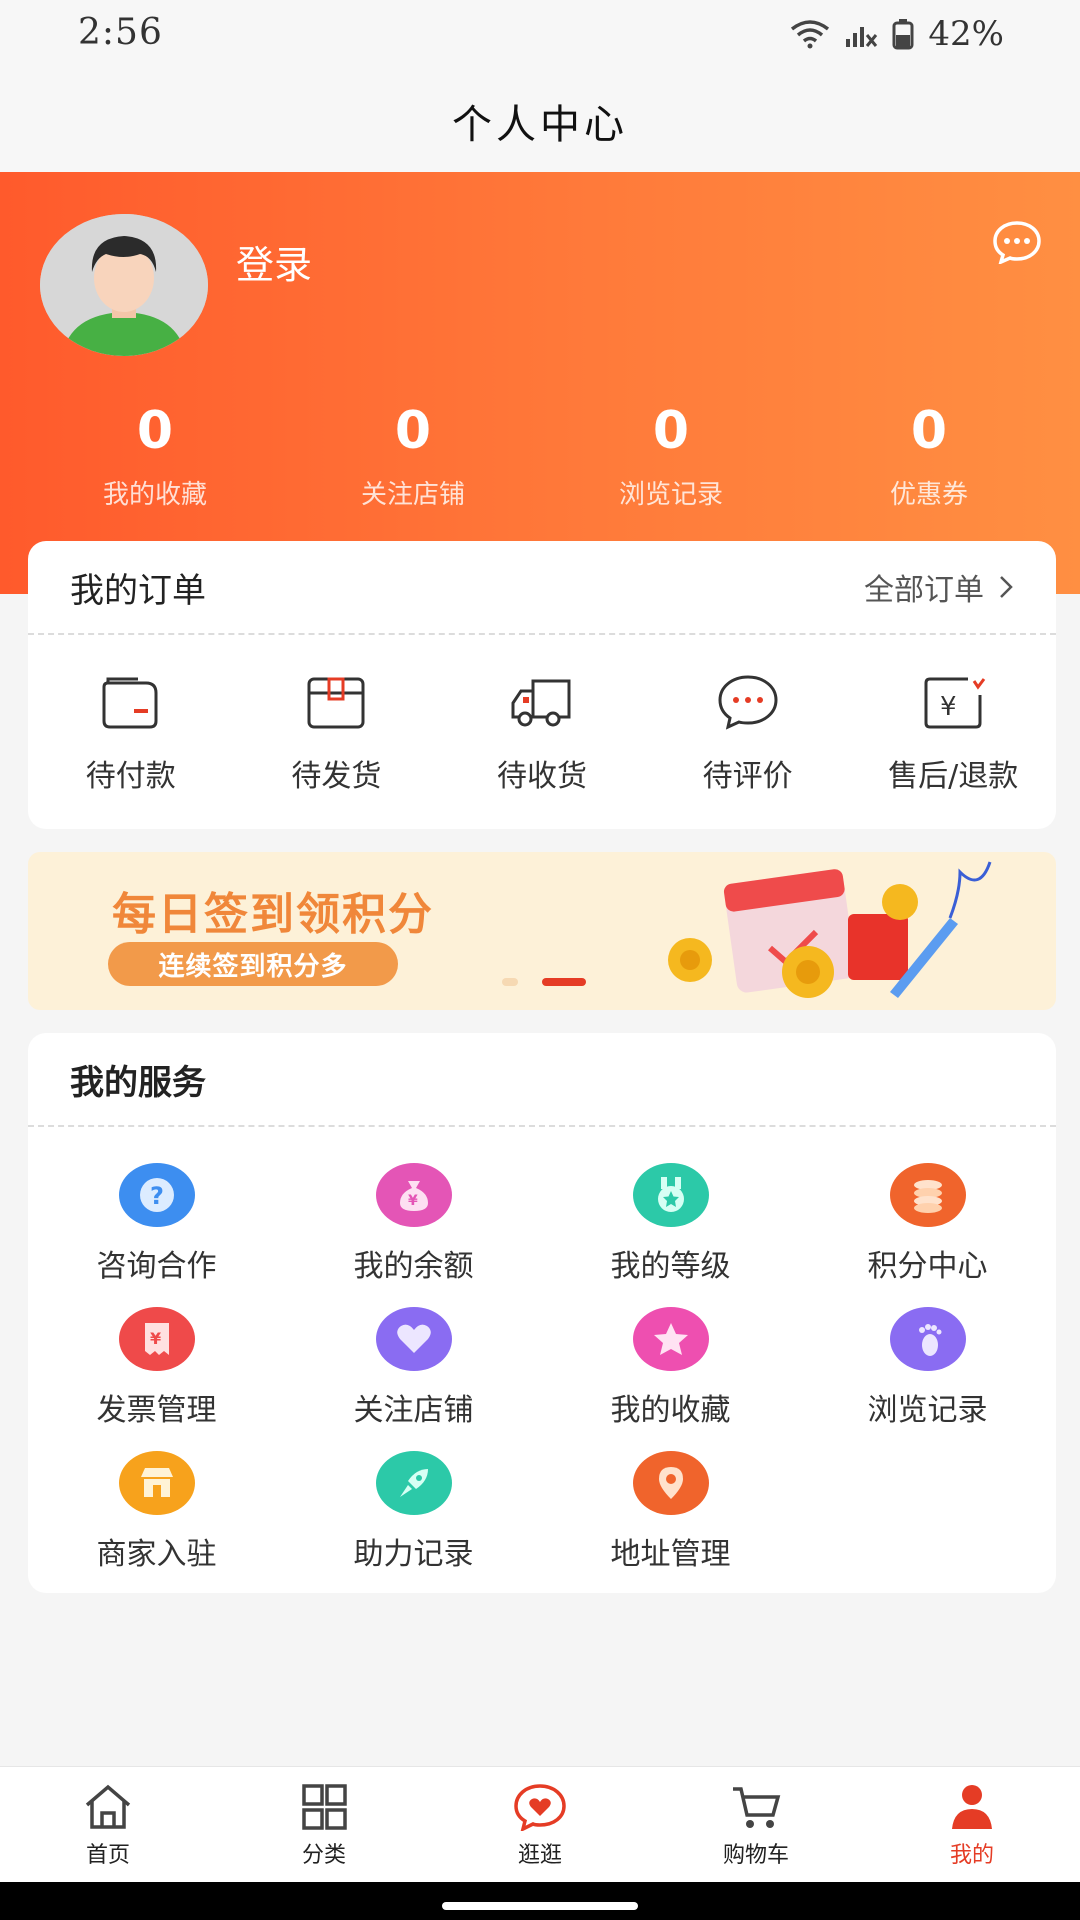 The width and height of the screenshot is (1080, 1920). What do you see at coordinates (156, 1483) in the screenshot?
I see `shop-icon` at bounding box center [156, 1483].